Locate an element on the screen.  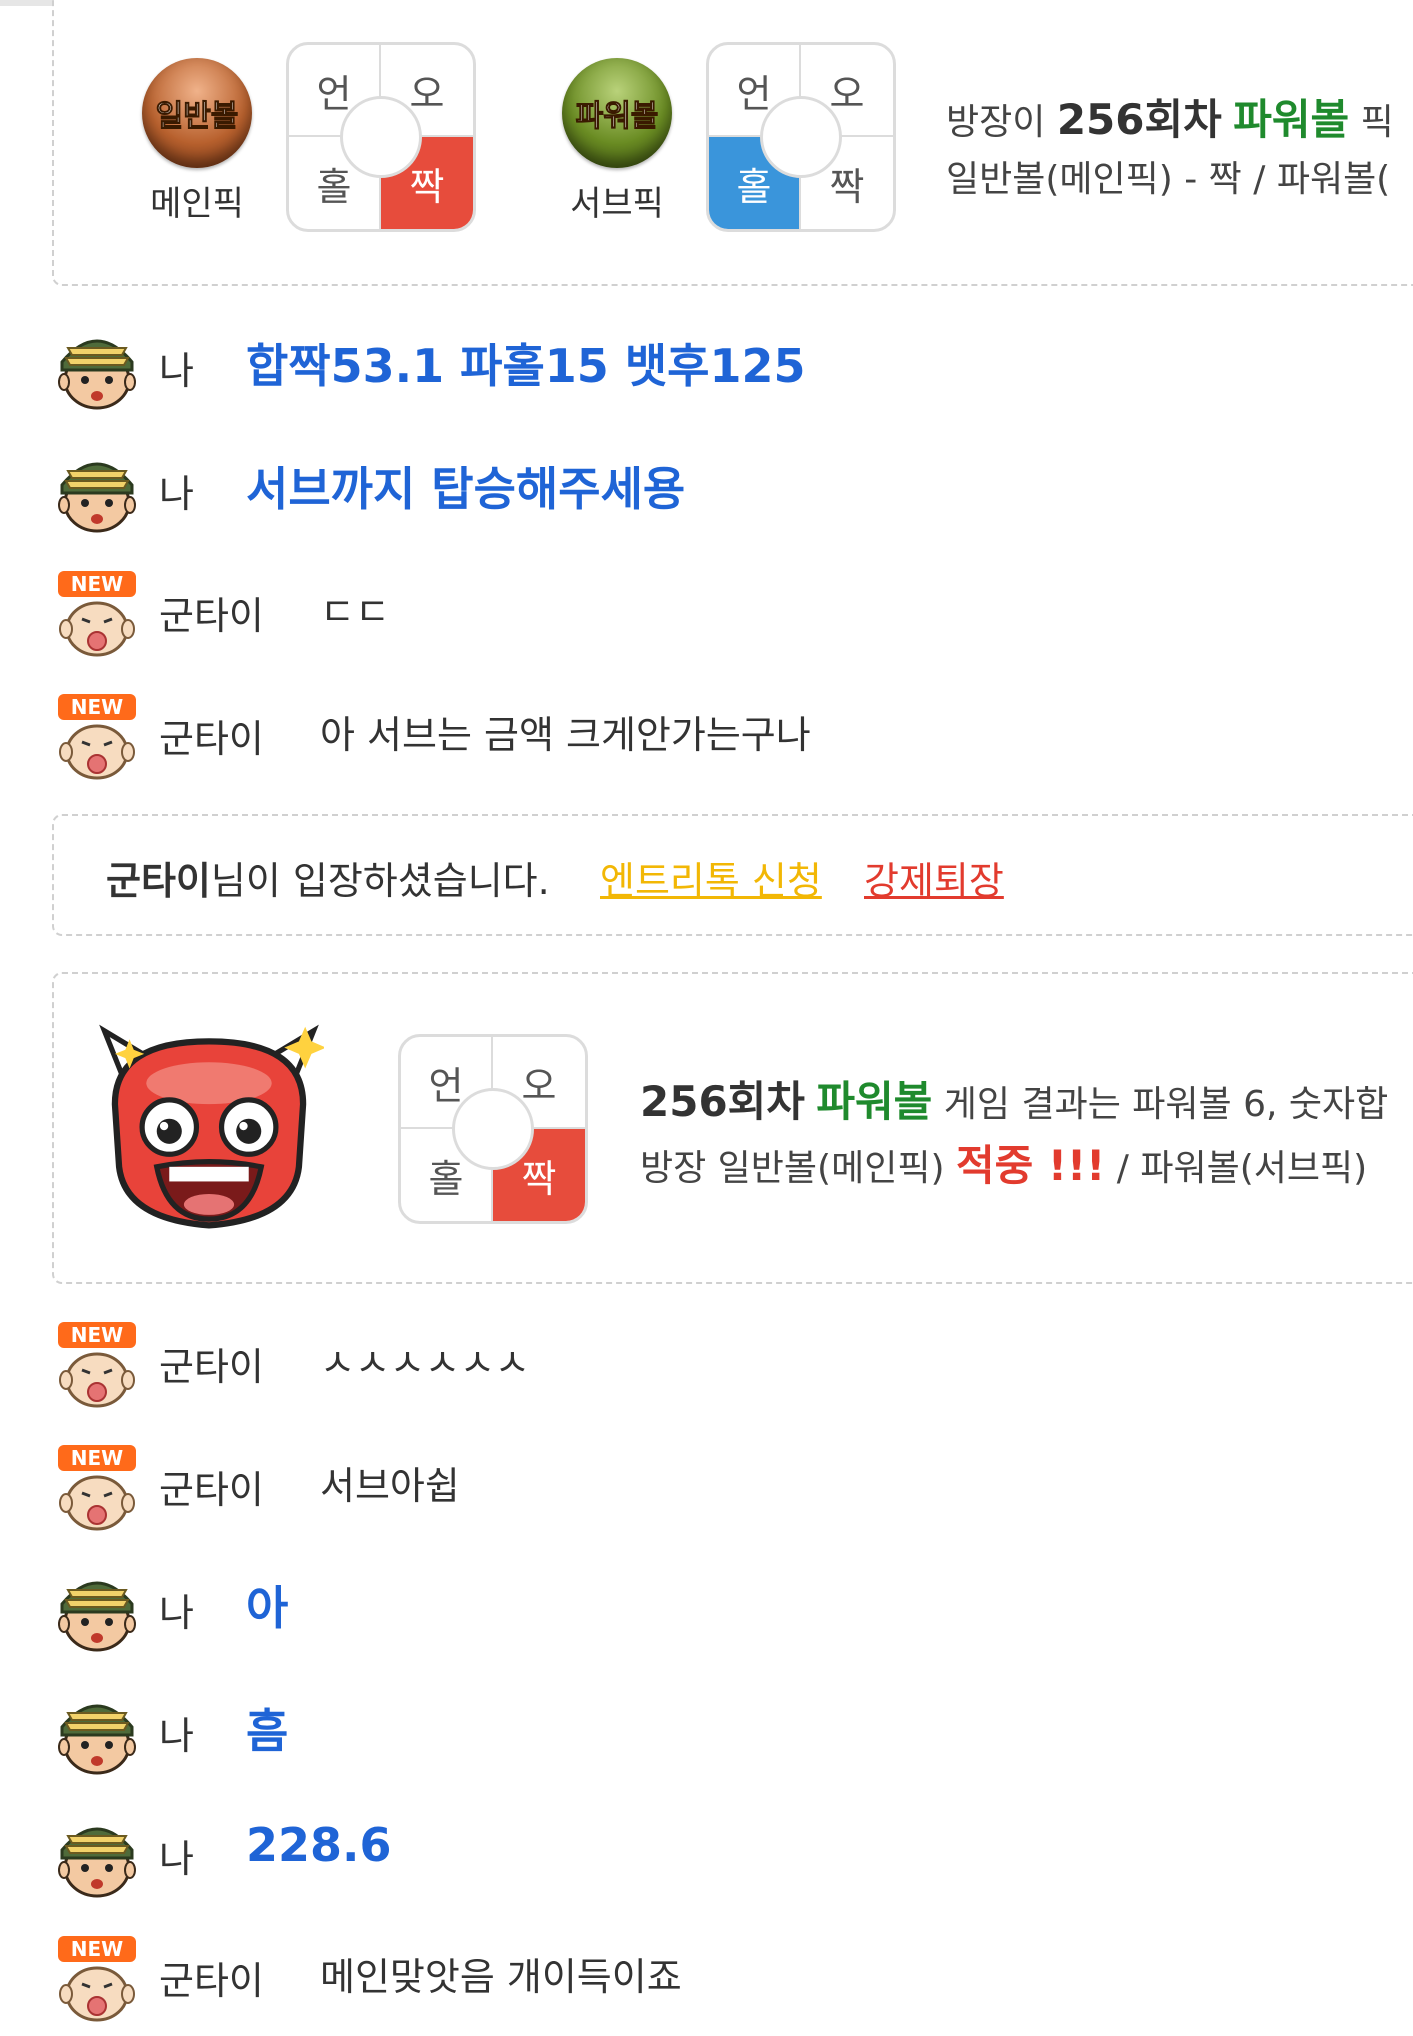
chat-message: 아 서브는 금액 크게안가는구나 is located at coordinates (565, 735).